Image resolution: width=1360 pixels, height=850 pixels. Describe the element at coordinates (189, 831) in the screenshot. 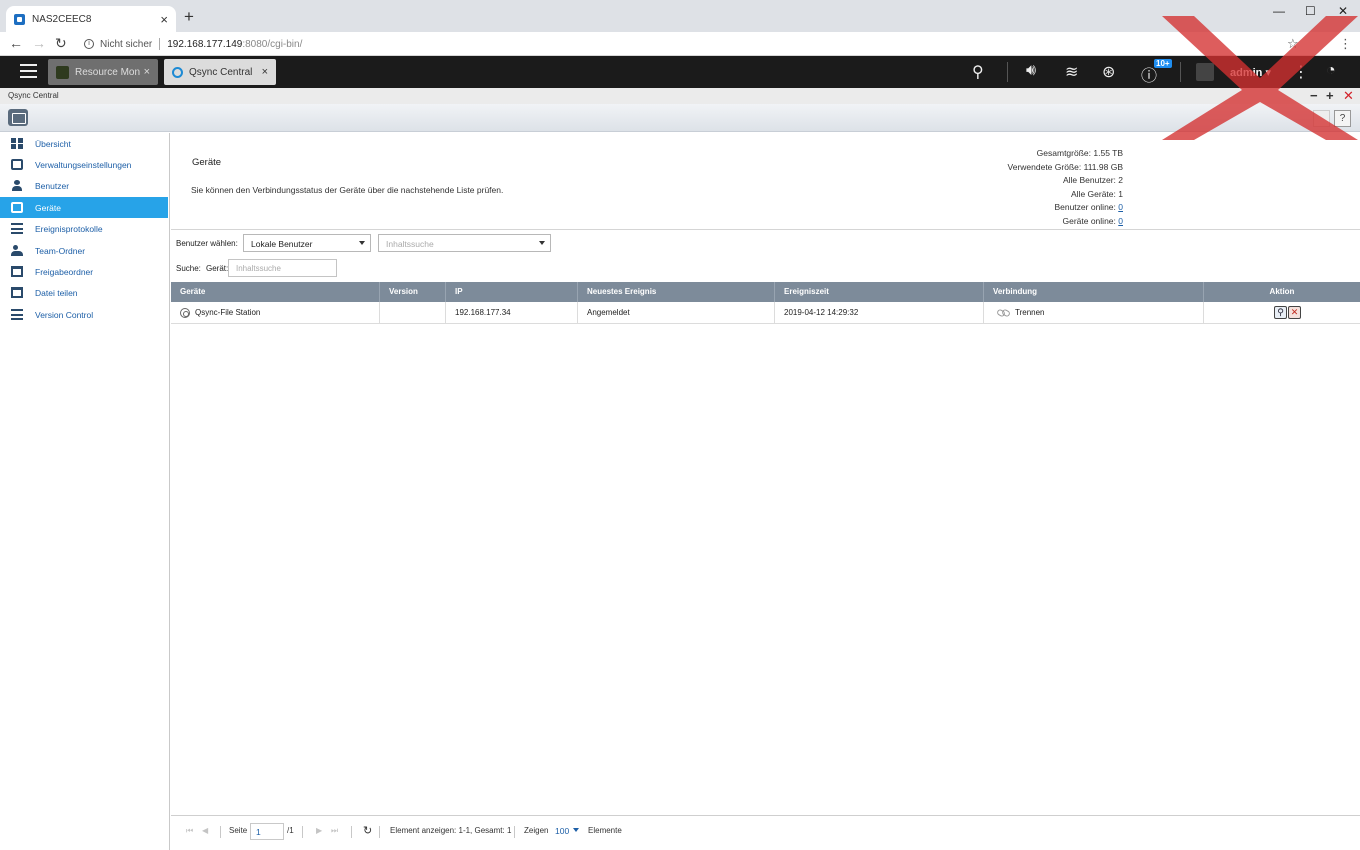

I see `first-page-icon: ⏮` at that location.